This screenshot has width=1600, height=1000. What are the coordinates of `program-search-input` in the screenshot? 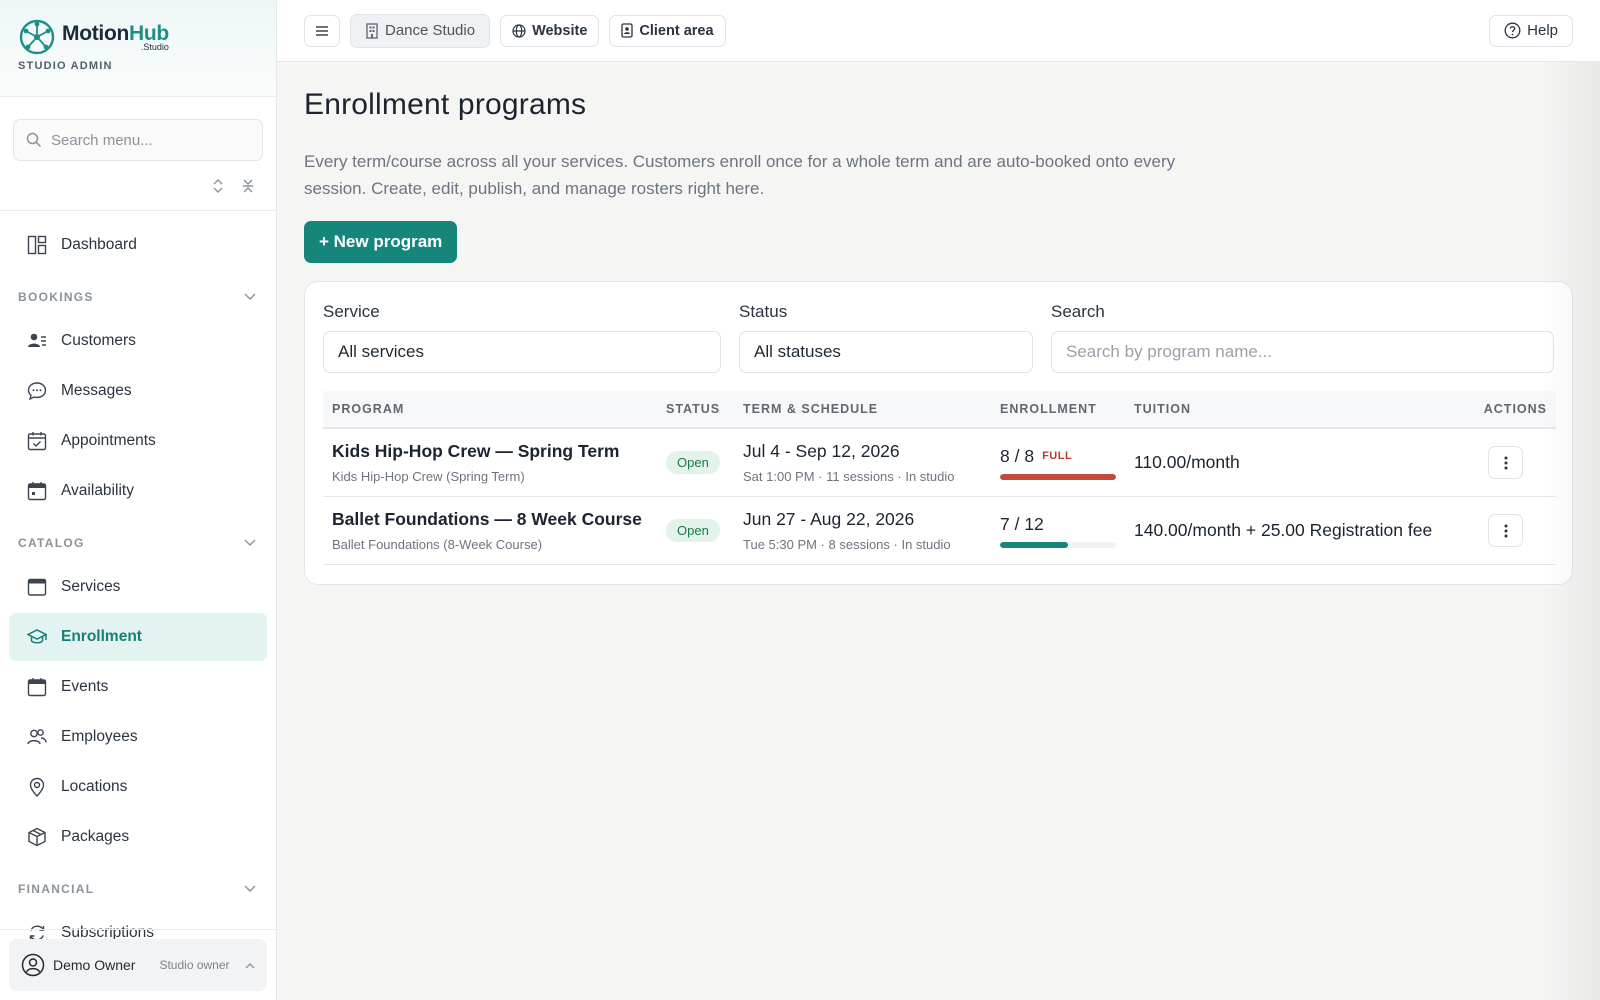 It's located at (1302, 352).